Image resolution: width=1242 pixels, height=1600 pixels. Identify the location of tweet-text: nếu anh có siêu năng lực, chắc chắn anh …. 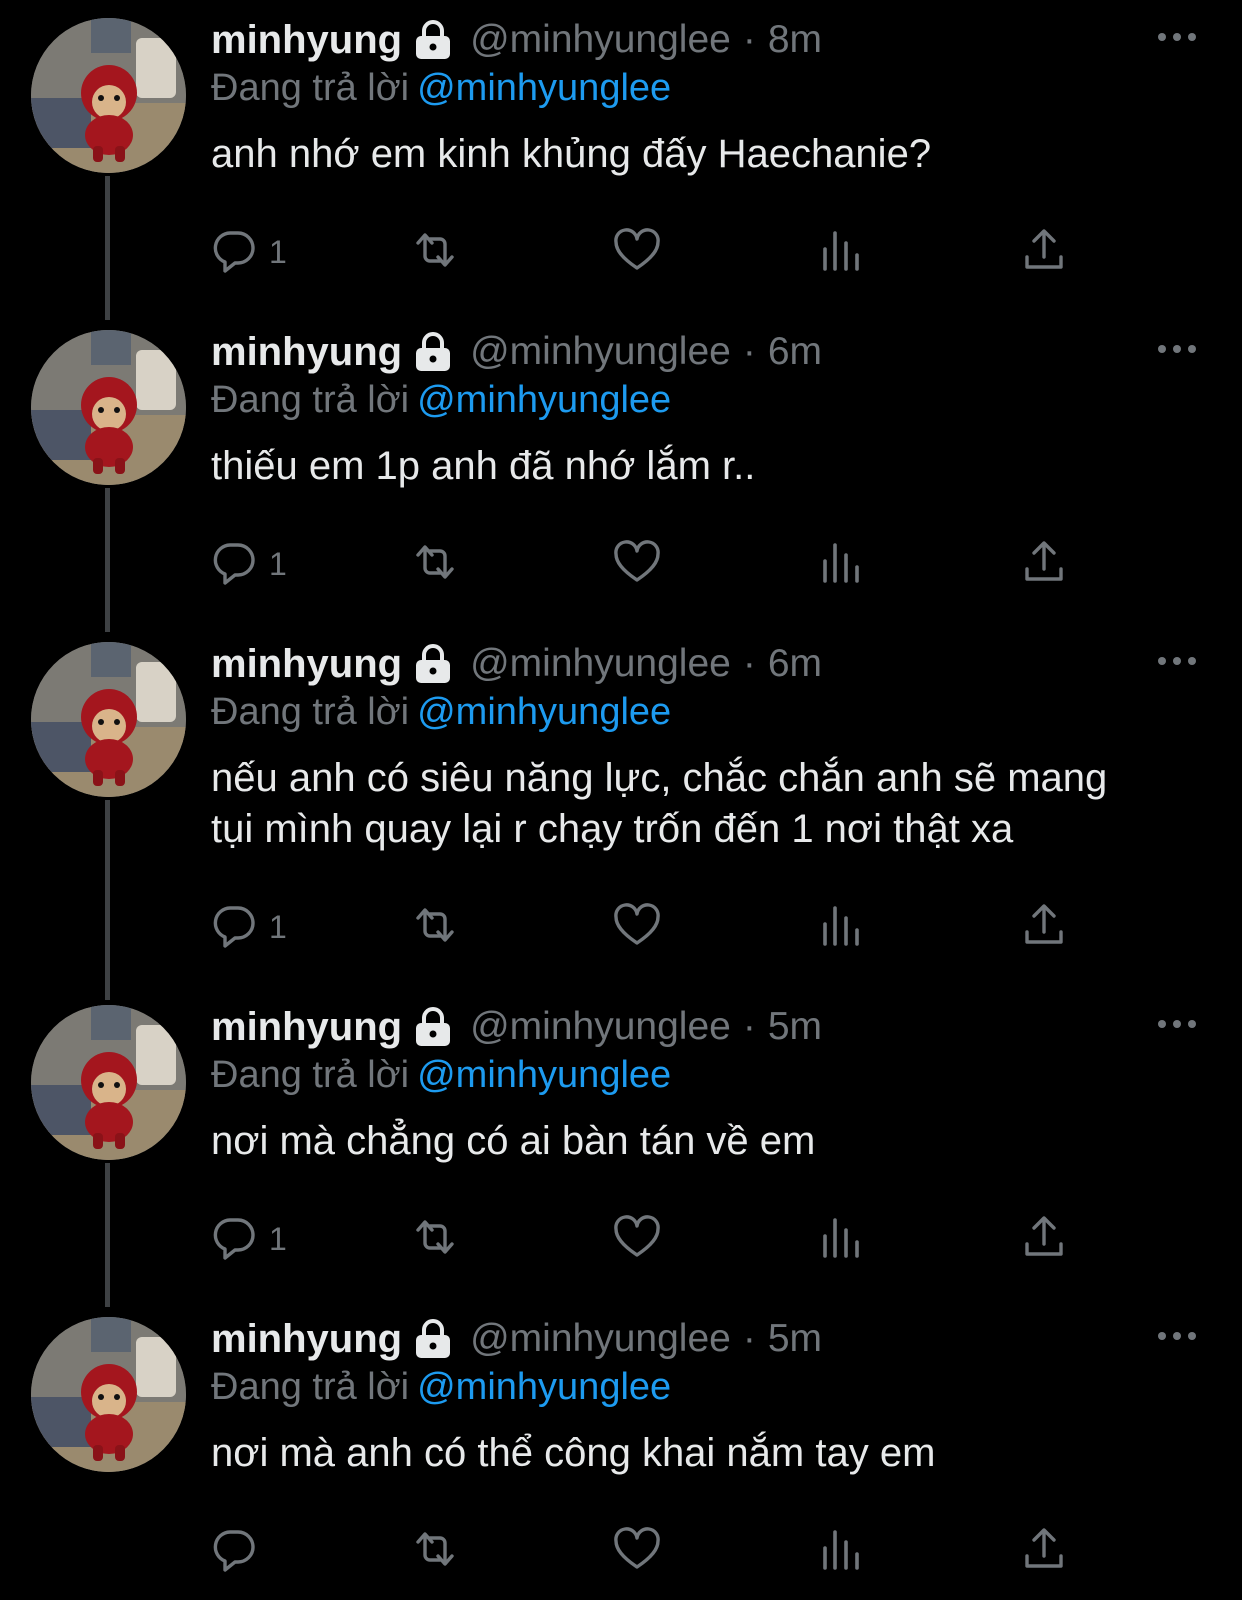
(659, 803).